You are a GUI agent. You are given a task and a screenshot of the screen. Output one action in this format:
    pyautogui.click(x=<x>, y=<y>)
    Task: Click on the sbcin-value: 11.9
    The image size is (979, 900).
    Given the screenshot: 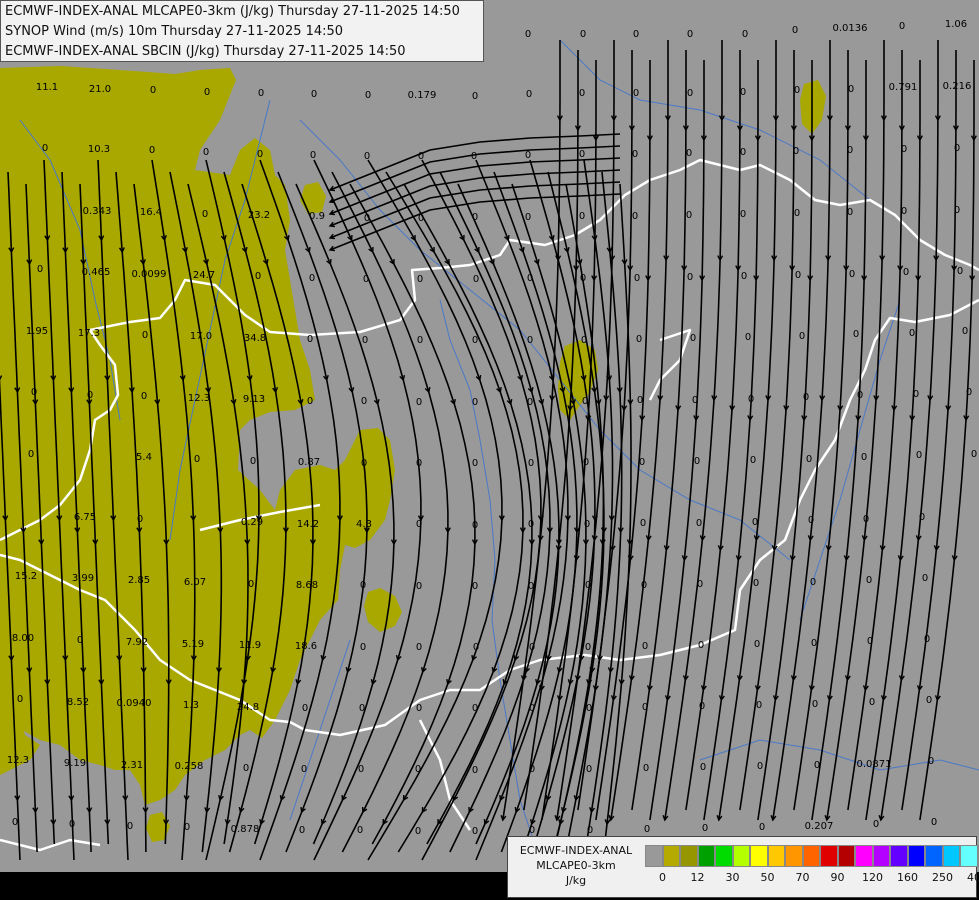 What is the action you would take?
    pyautogui.click(x=250, y=645)
    